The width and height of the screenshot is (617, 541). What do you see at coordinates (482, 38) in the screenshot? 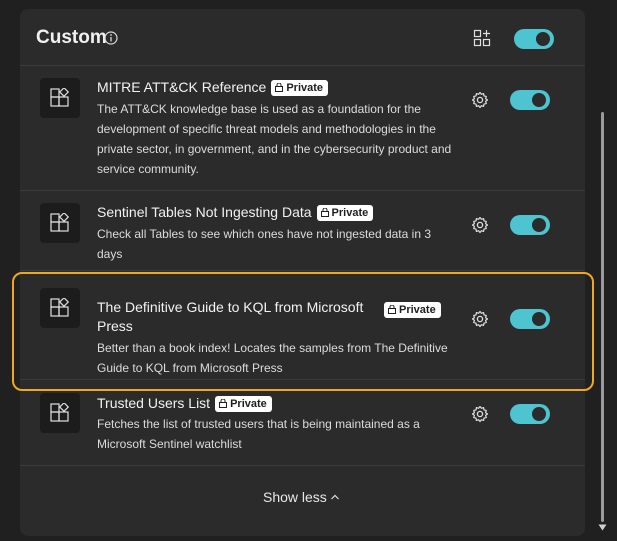
I see `add-plugin-icon` at bounding box center [482, 38].